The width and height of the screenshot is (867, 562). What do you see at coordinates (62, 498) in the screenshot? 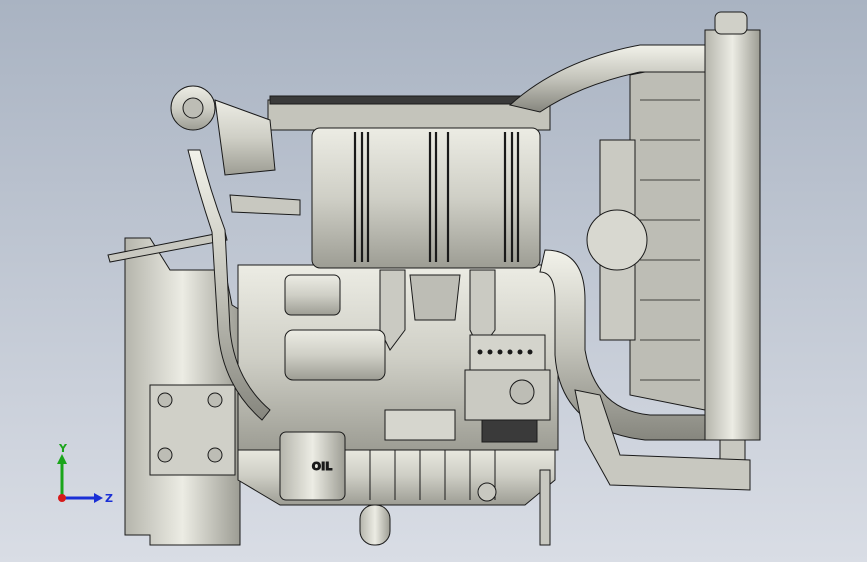
I see `x-axis-origin` at bounding box center [62, 498].